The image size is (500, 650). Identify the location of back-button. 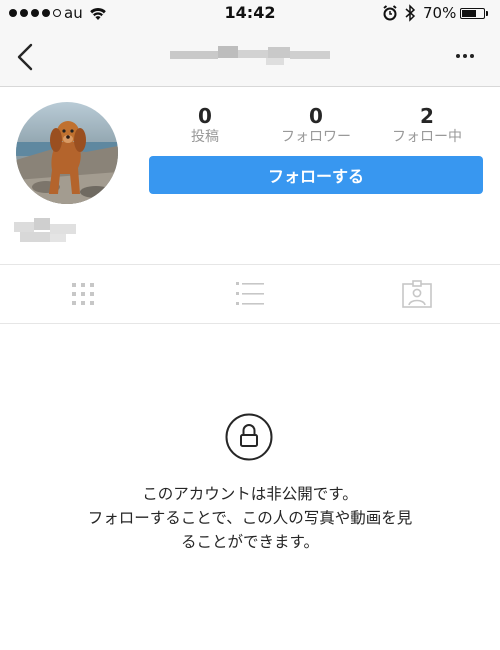
(27, 57).